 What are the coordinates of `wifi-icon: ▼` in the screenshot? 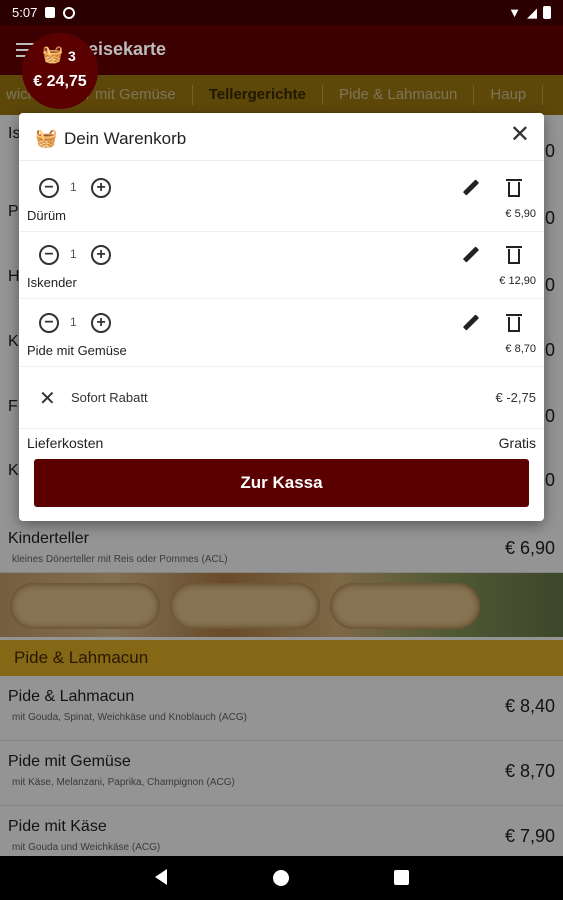 It's located at (514, 12).